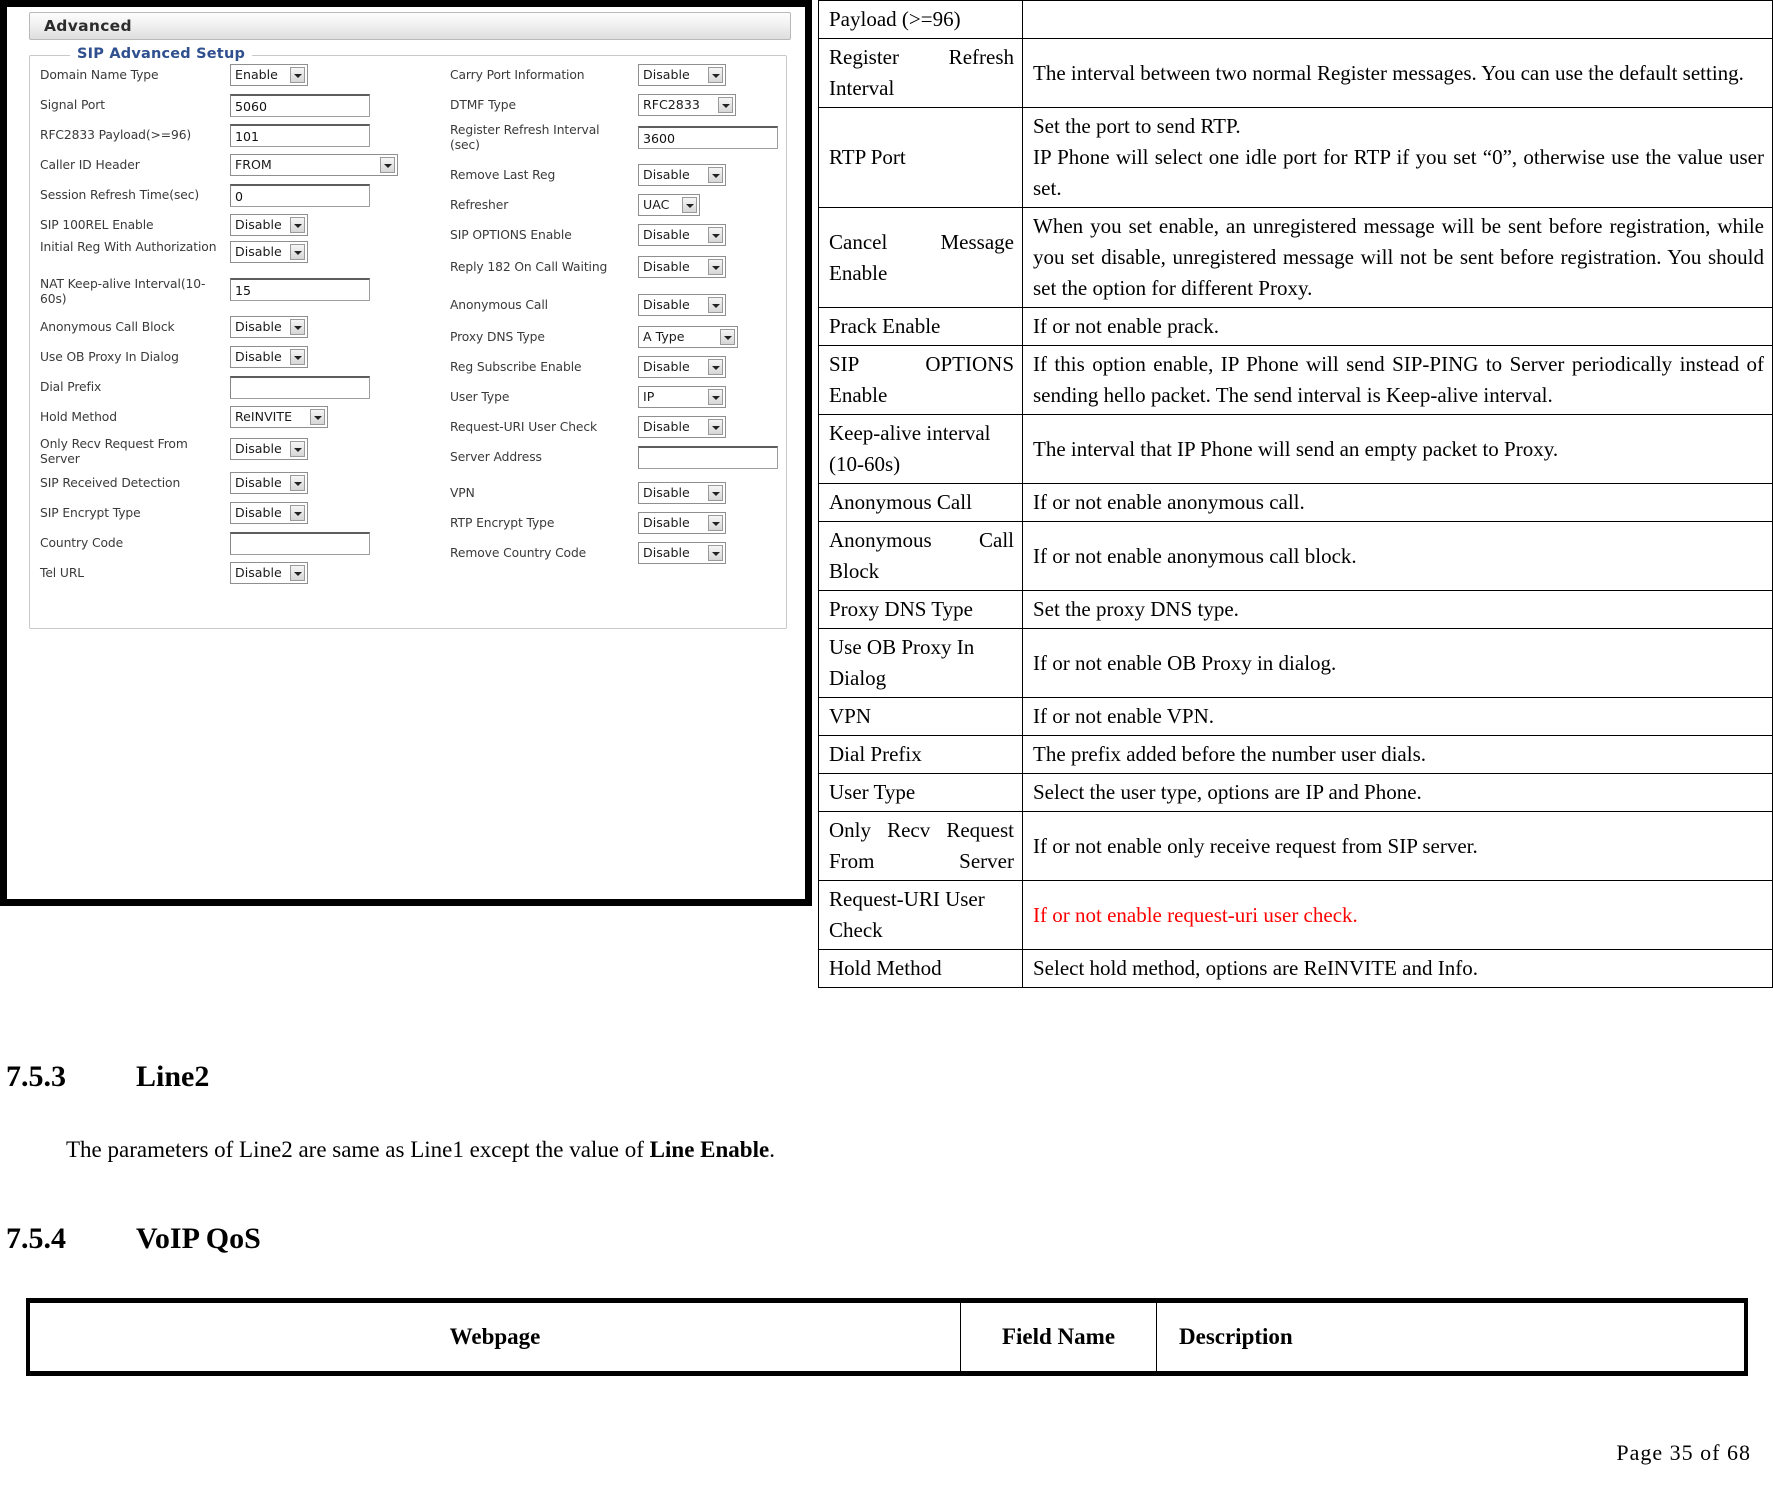 The width and height of the screenshot is (1773, 1485). I want to click on field-select-left-6: Disable, so click(269, 252).